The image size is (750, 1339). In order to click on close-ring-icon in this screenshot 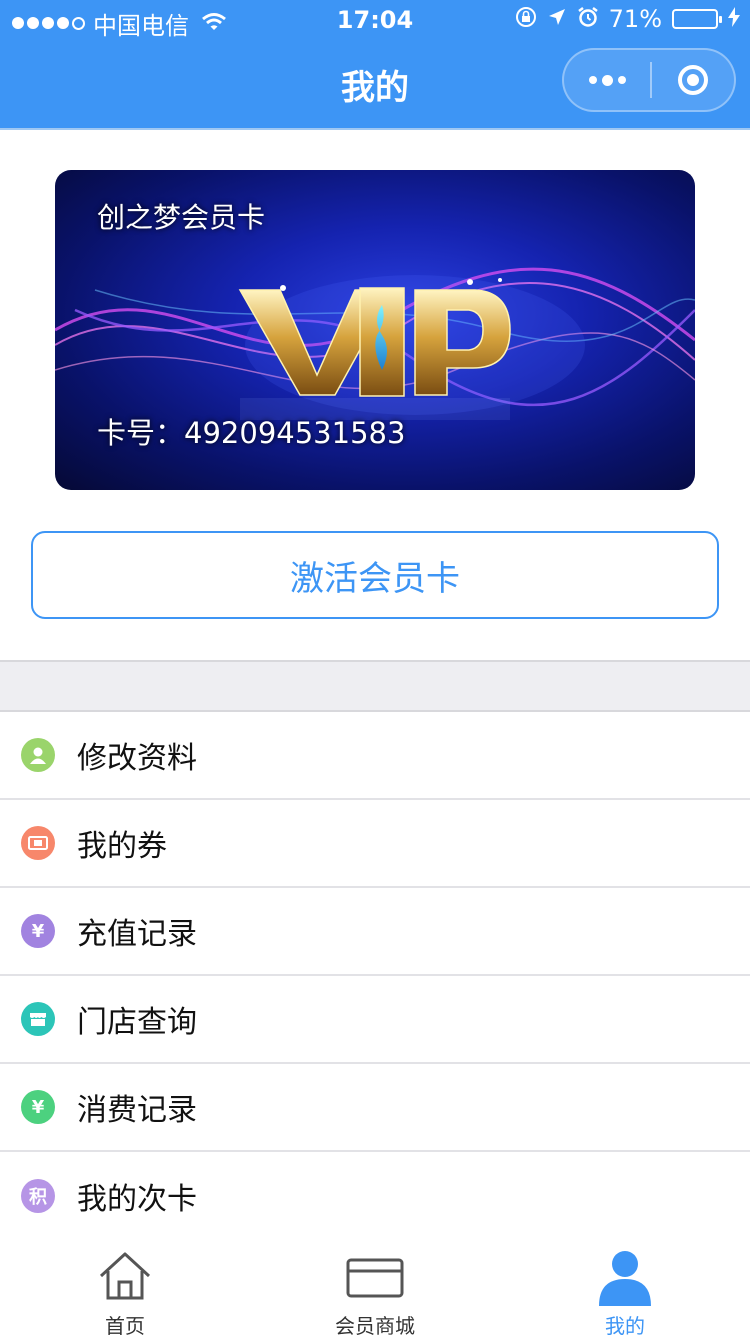, I will do `click(693, 80)`.